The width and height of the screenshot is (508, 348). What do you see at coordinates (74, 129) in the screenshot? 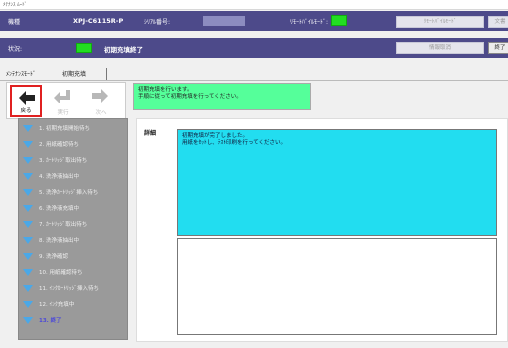
I see `step-item: 1. 初期充填開始待ち` at bounding box center [74, 129].